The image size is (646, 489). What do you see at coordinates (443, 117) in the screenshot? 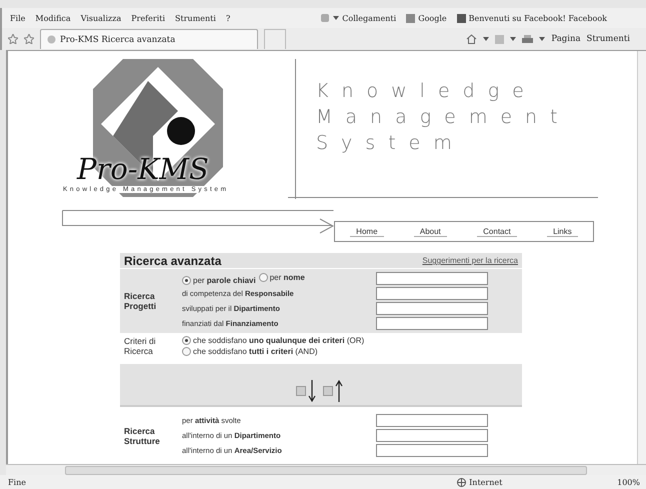
I see `site-title-line: Management` at bounding box center [443, 117].